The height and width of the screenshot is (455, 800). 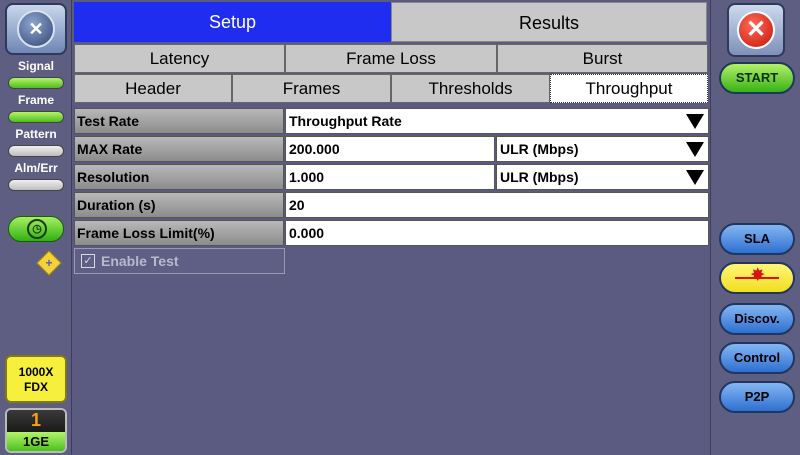 I want to click on tab-results: Results, so click(x=549, y=22).